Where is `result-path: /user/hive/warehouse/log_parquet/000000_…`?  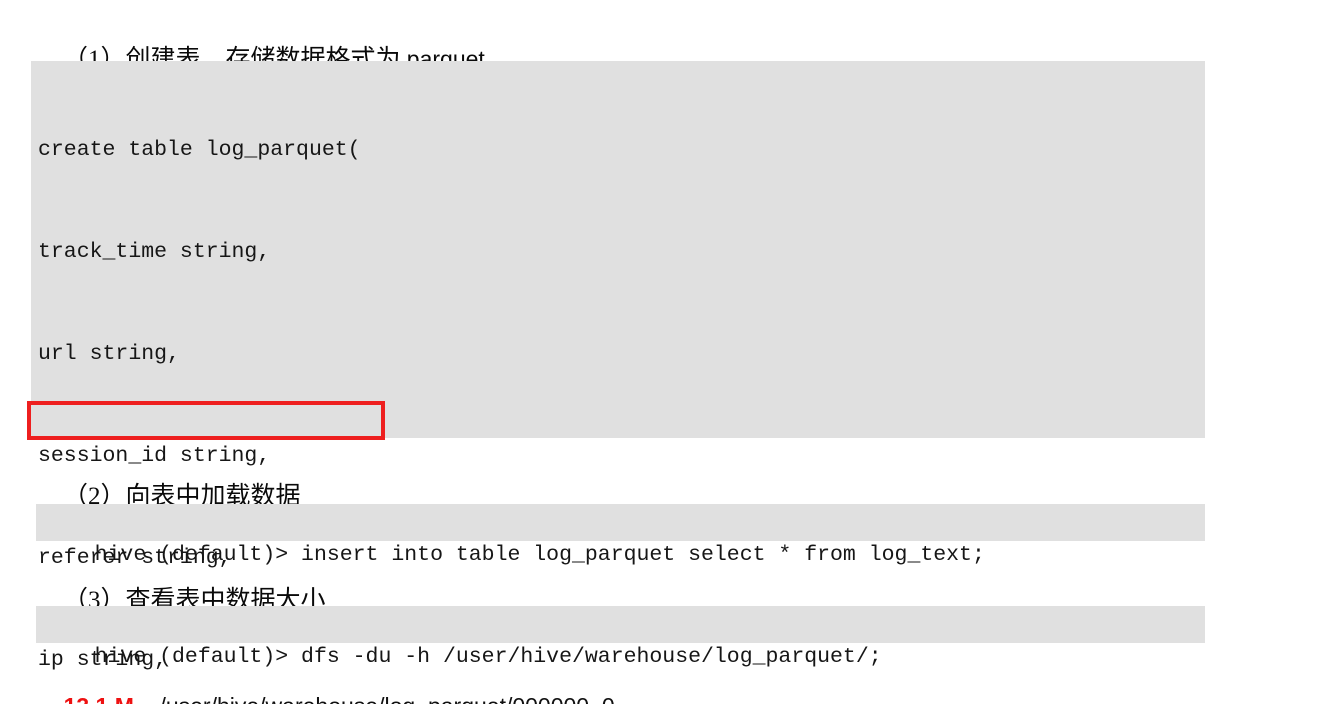
result-path: /user/hive/warehouse/log_parquet/000000_… is located at coordinates (386, 698).